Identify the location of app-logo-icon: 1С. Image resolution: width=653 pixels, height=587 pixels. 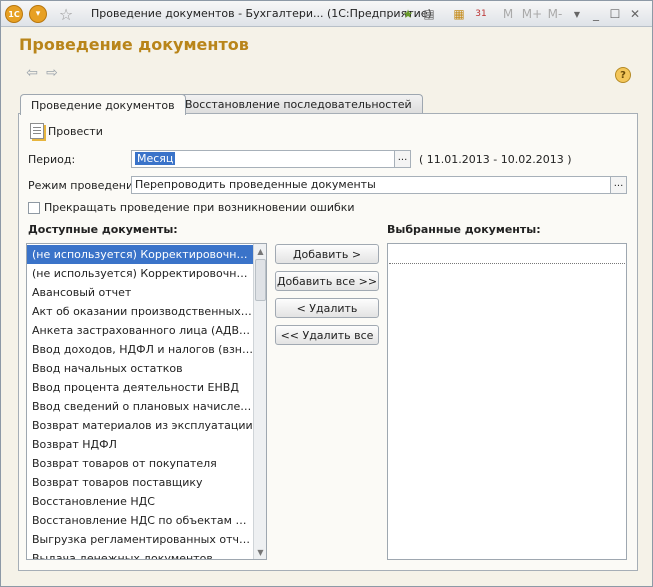
(14, 14).